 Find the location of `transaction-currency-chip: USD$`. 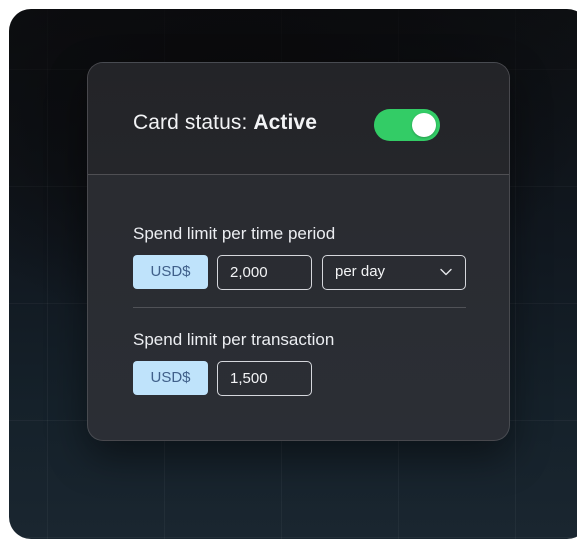

transaction-currency-chip: USD$ is located at coordinates (170, 378).